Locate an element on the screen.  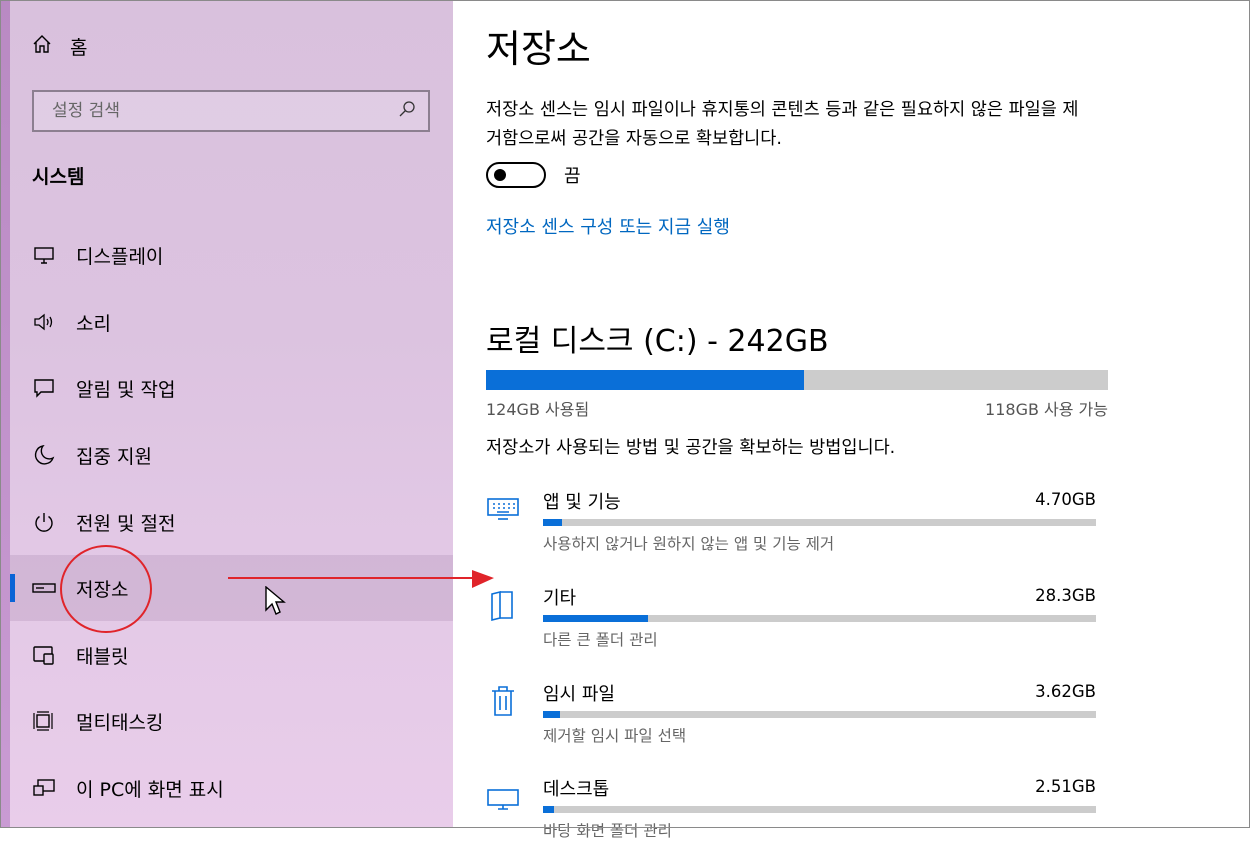
sidebar-item-power: 전원 및 절전 is located at coordinates (231, 522).